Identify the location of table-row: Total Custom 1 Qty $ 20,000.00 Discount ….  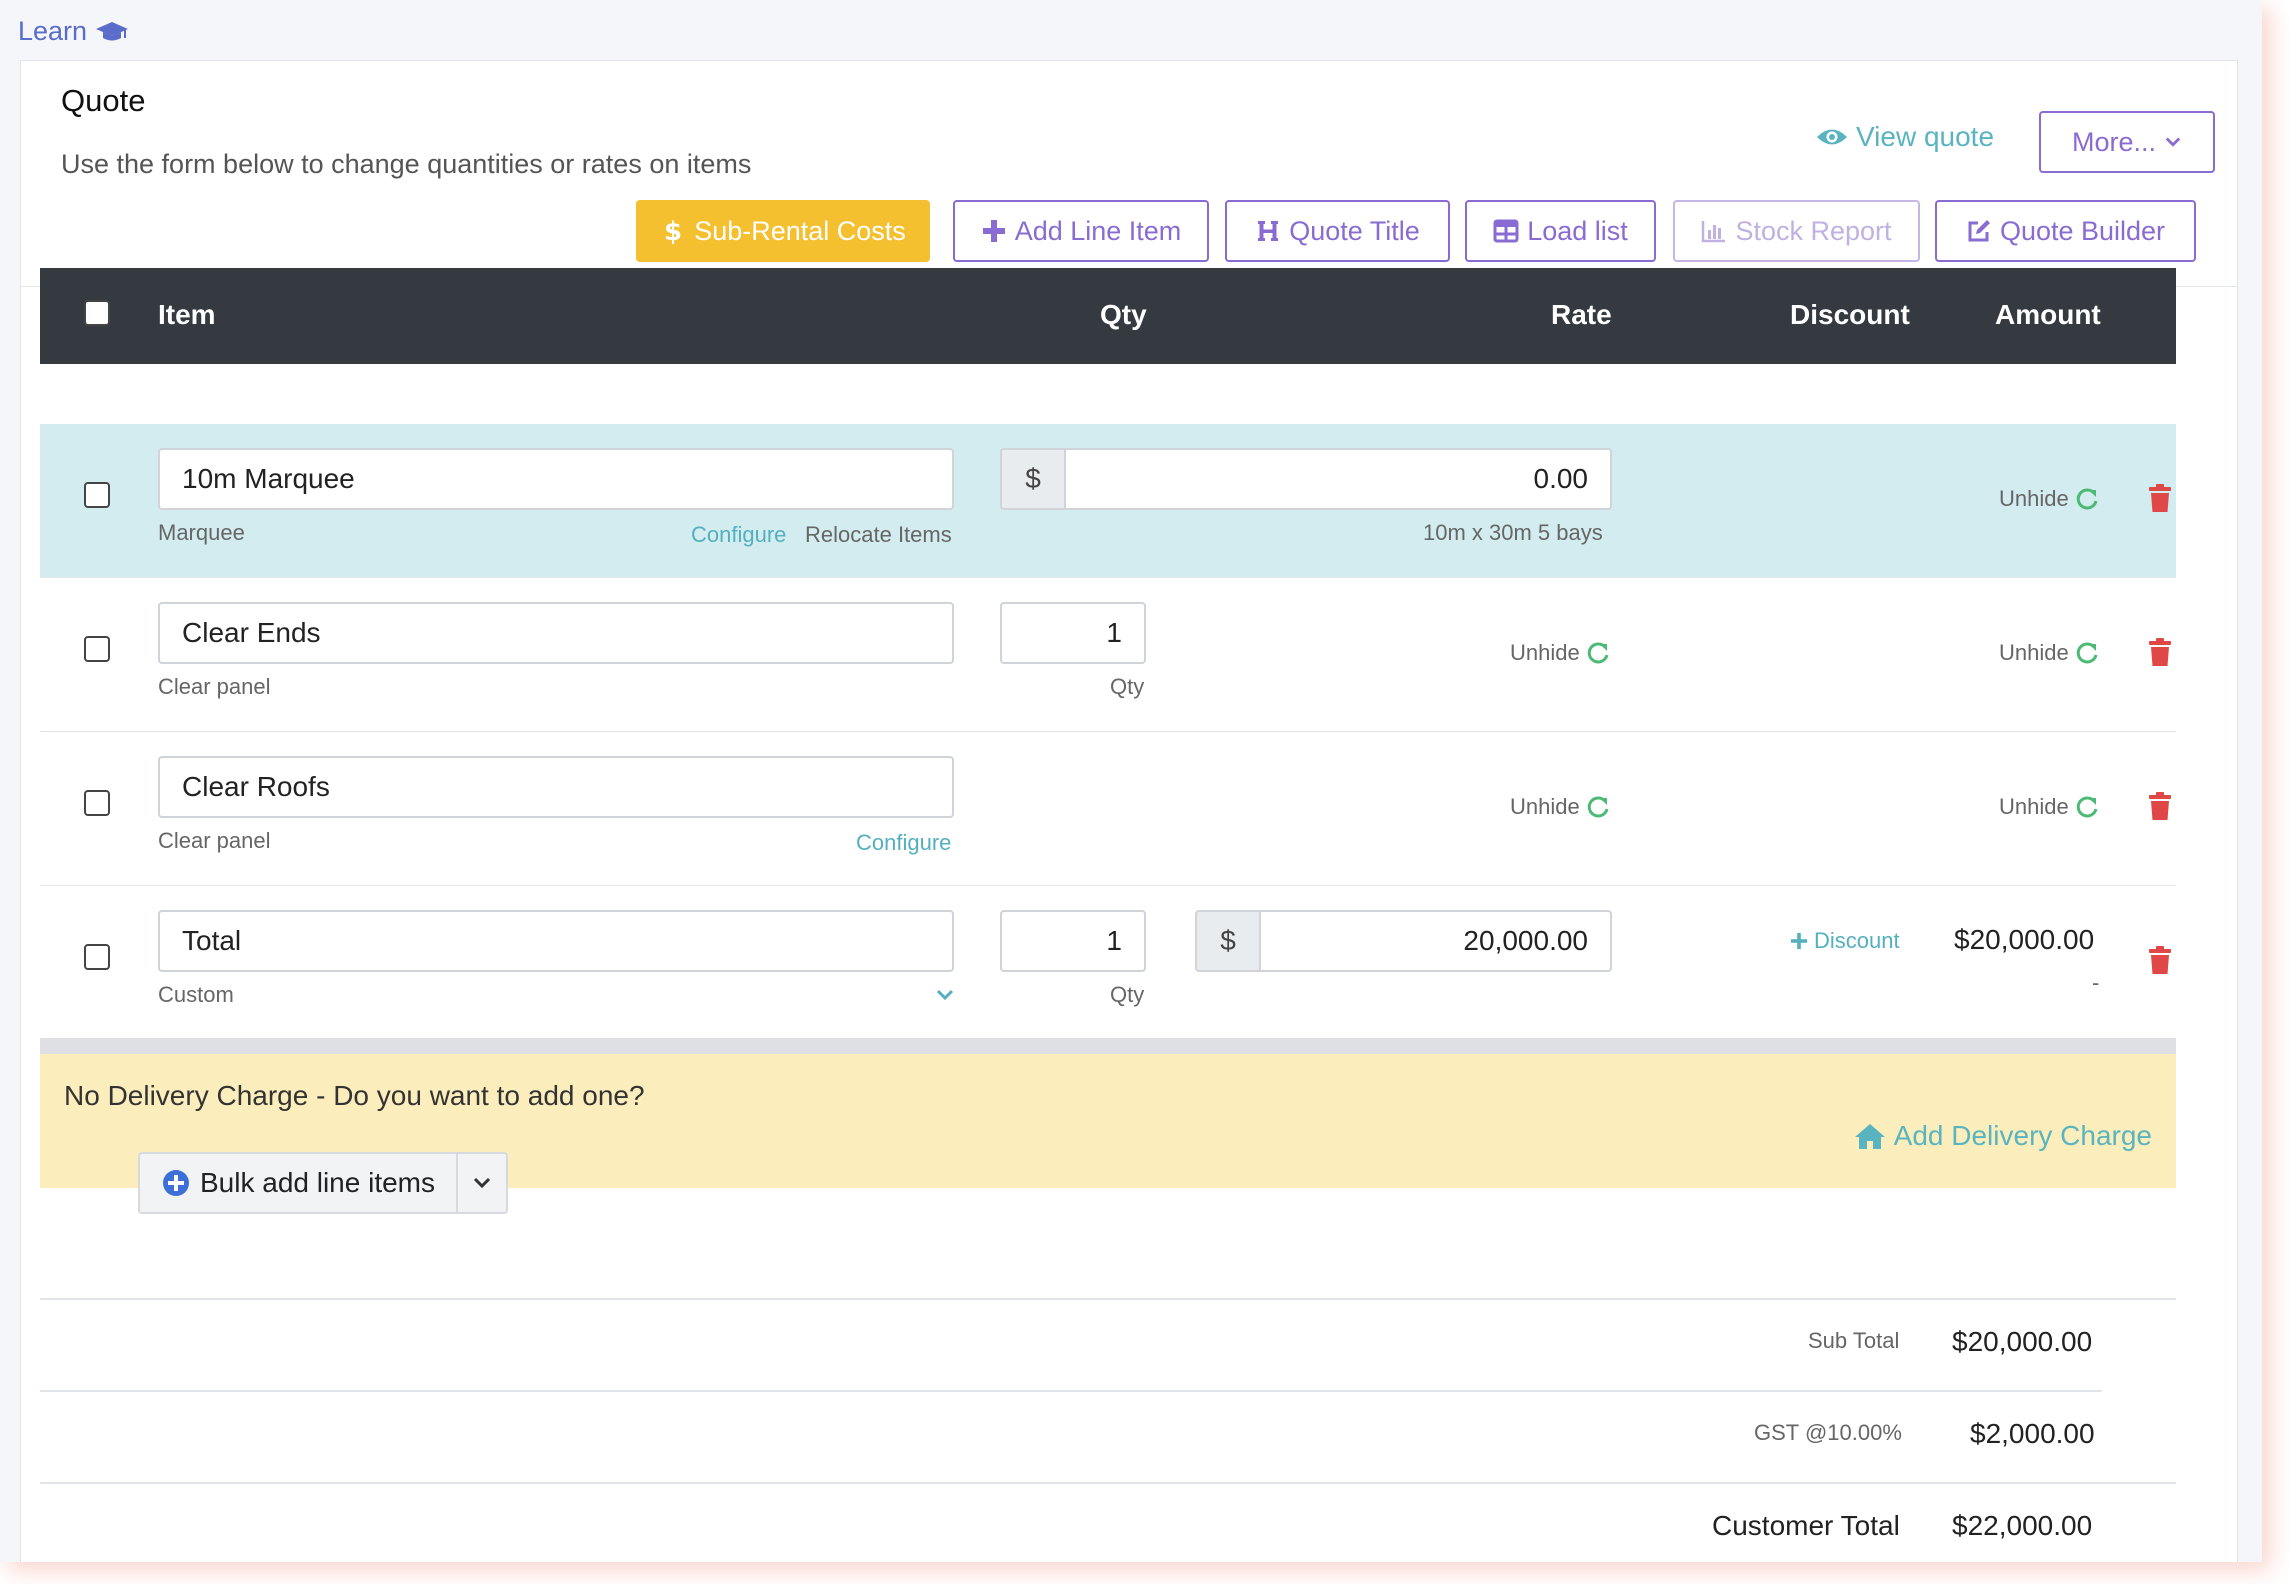
(1108, 963).